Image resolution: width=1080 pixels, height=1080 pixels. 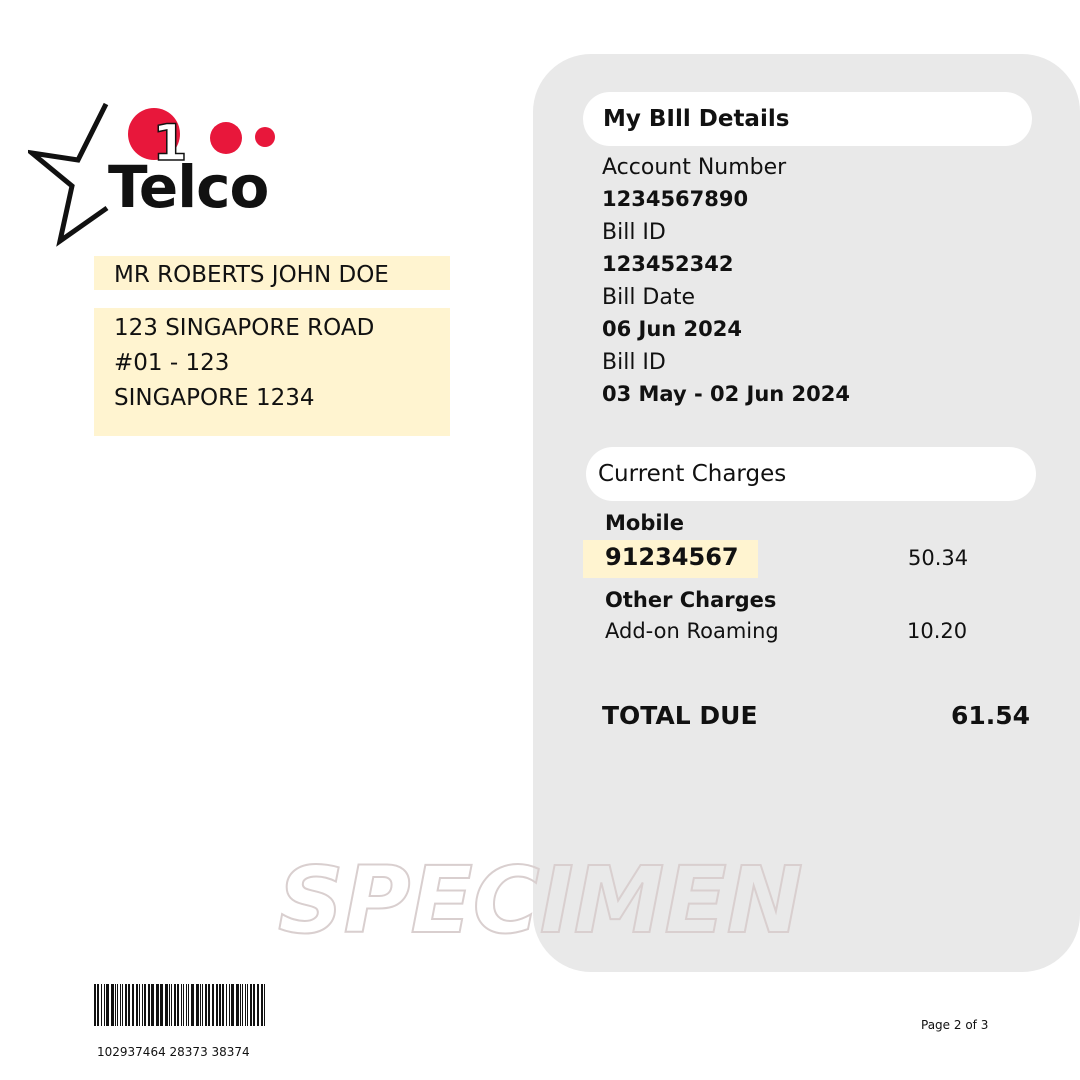 I want to click on barcode, so click(x=179, y=1005).